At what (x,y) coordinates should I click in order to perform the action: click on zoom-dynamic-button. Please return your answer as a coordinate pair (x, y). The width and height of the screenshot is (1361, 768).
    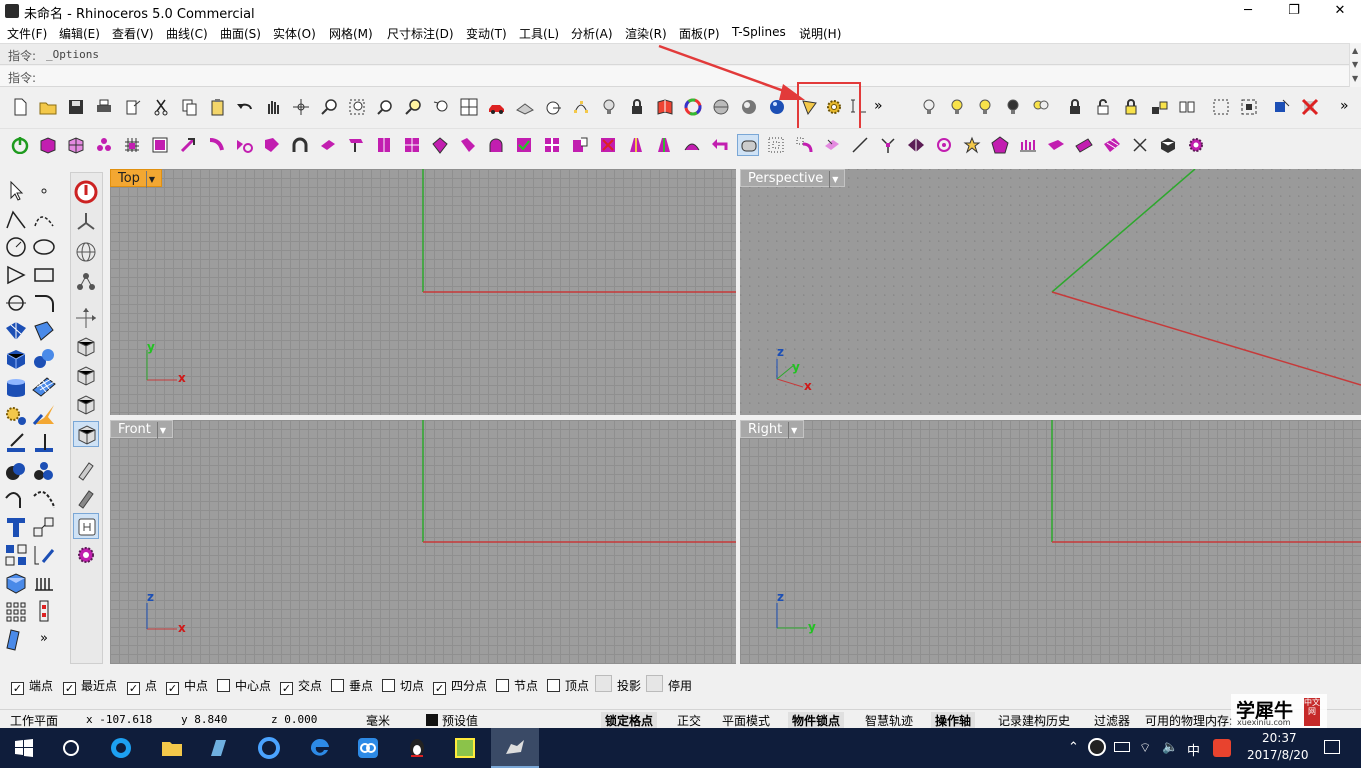
    Looking at the image, I should click on (329, 107).